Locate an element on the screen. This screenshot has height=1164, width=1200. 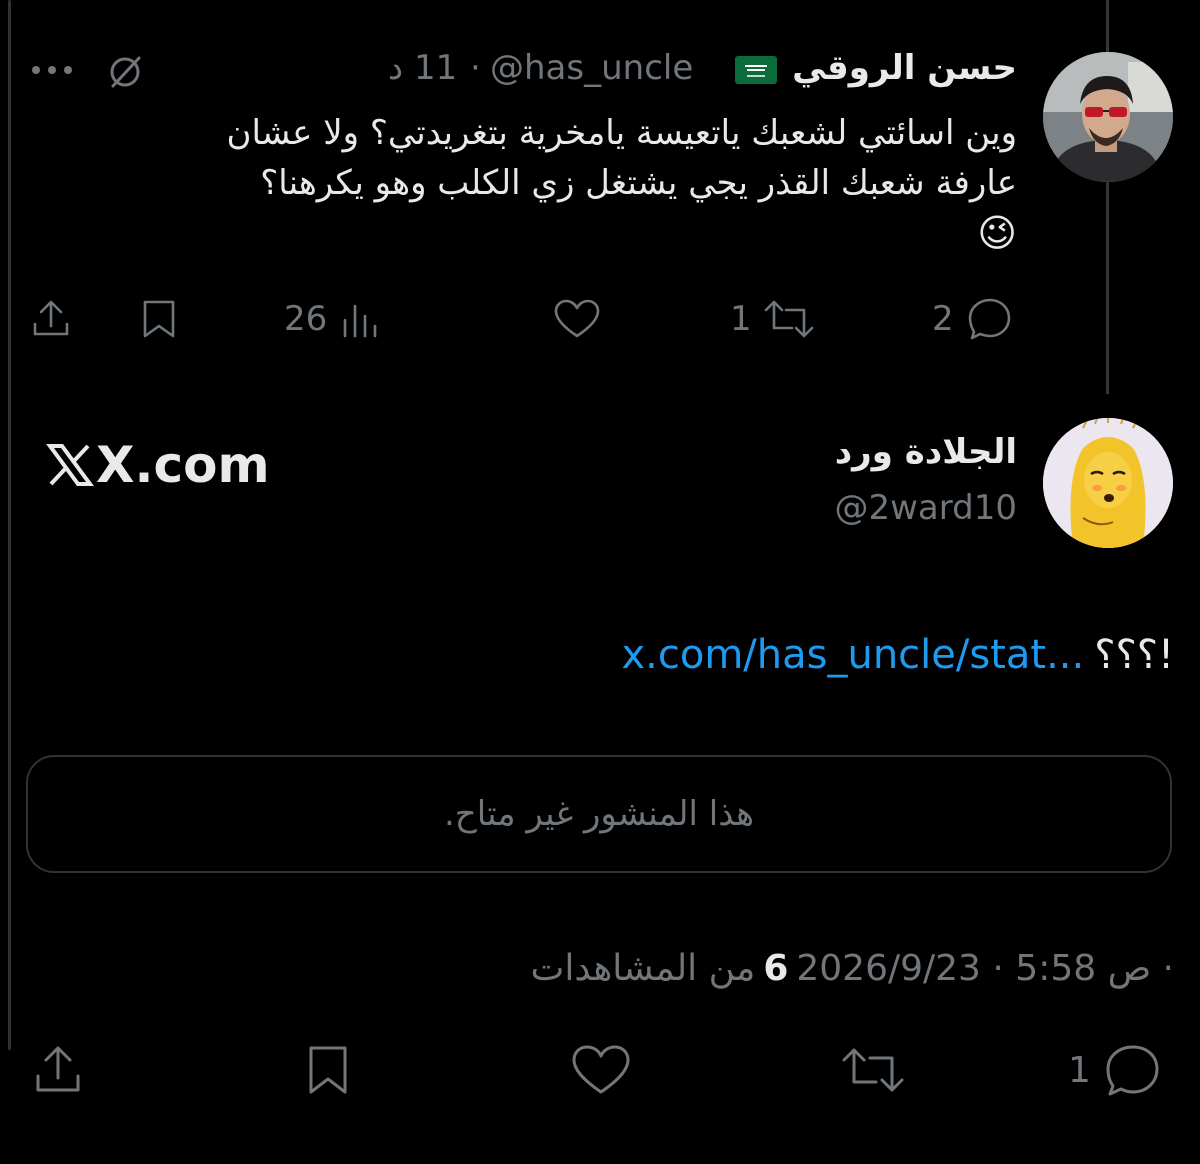
author-handle: @has_uncle is located at coordinates (591, 68).